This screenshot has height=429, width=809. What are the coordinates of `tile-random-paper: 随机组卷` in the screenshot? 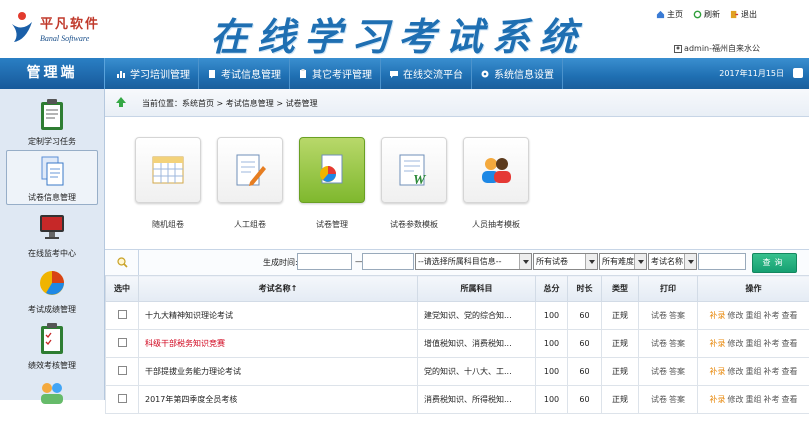 It's located at (168, 183).